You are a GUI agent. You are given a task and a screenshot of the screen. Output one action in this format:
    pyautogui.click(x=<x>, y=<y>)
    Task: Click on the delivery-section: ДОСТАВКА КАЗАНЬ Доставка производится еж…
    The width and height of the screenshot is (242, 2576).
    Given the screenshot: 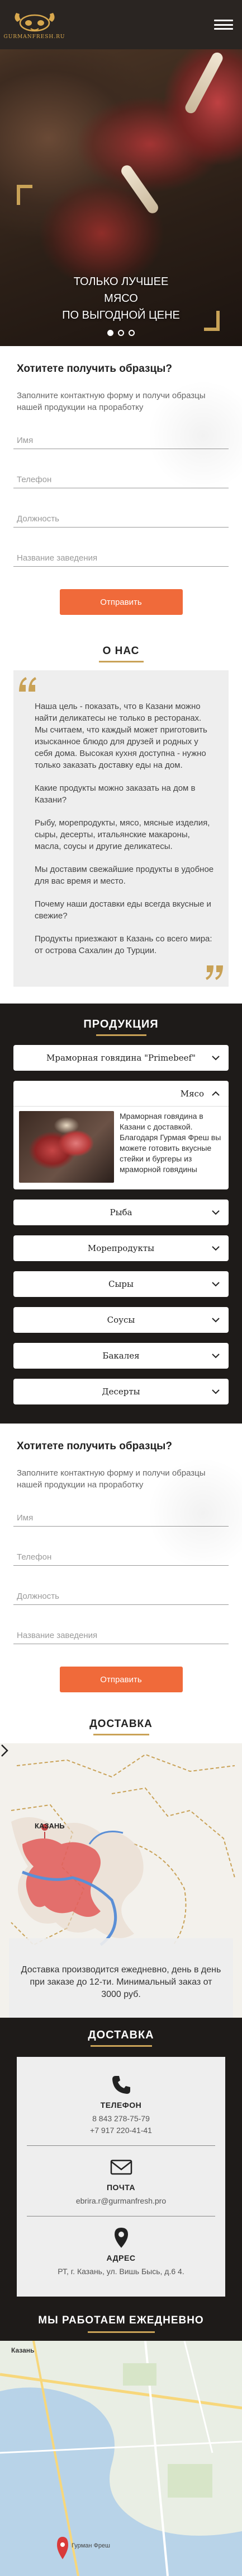 What is the action you would take?
    pyautogui.click(x=121, y=1865)
    